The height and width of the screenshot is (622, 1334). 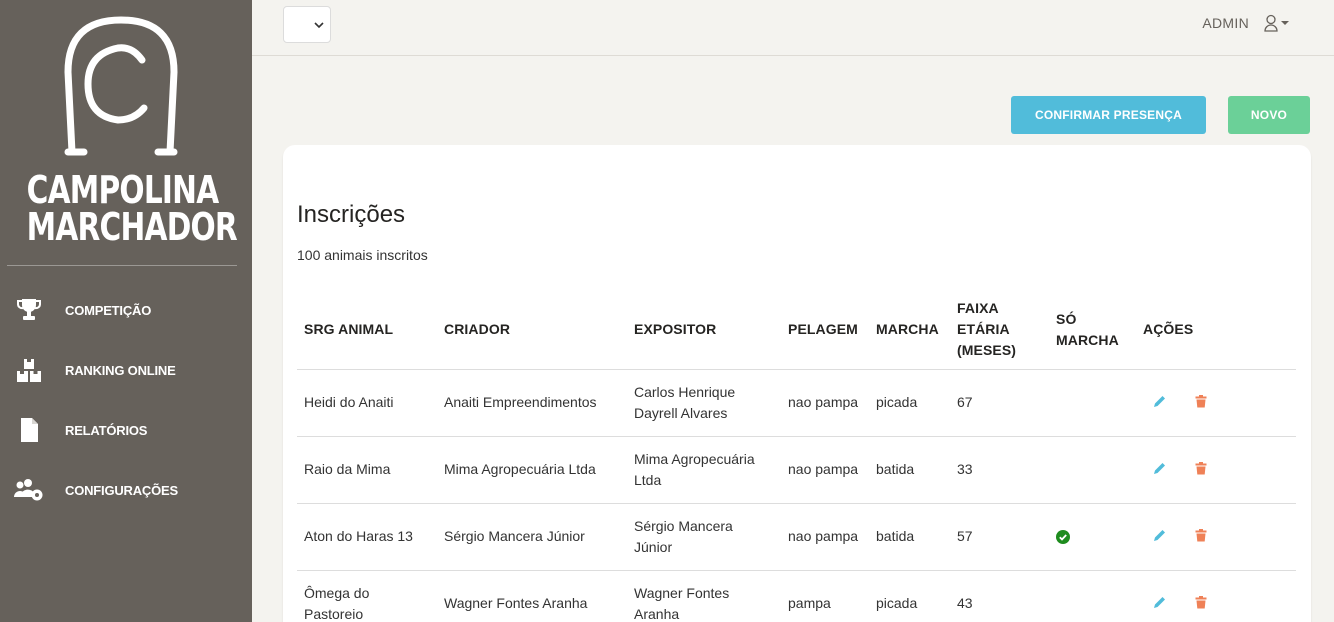 What do you see at coordinates (1269, 115) in the screenshot?
I see `new-button: NOVO` at bounding box center [1269, 115].